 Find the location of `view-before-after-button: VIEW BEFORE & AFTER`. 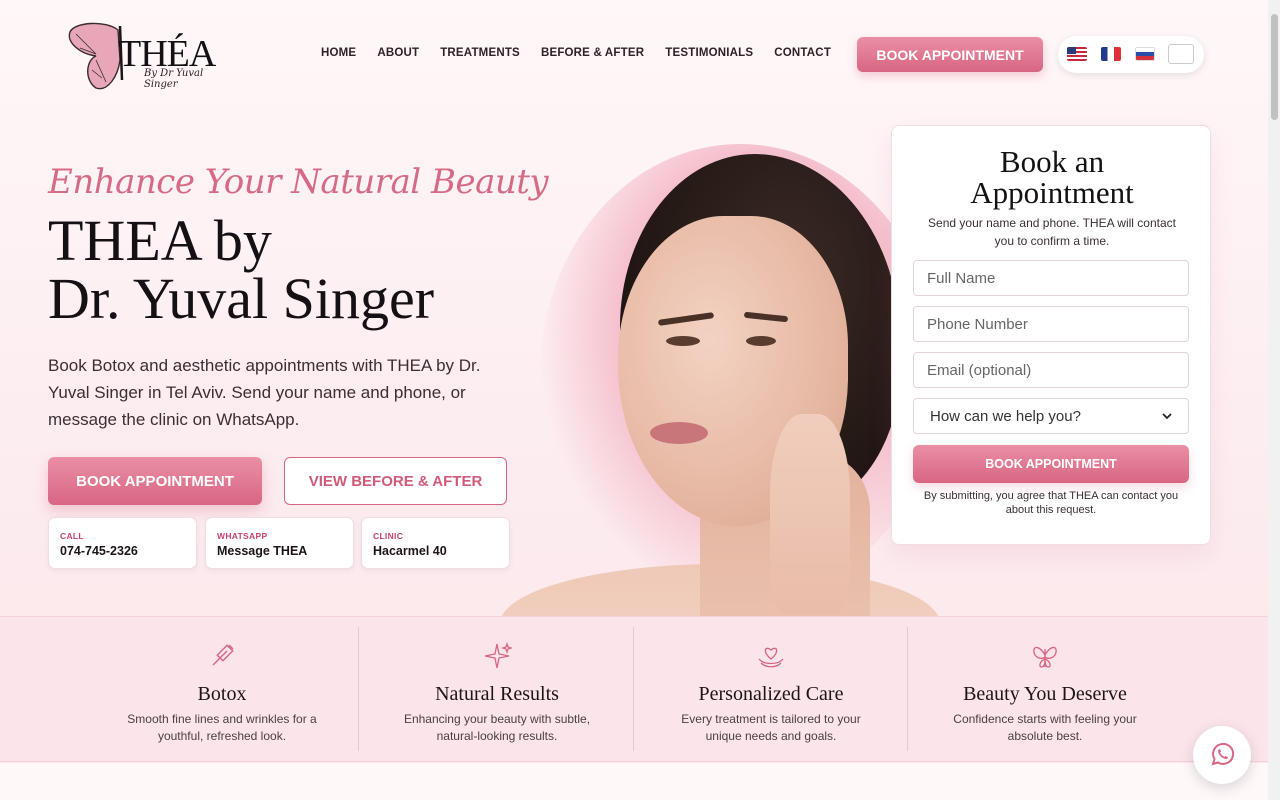

view-before-after-button: VIEW BEFORE & AFTER is located at coordinates (395, 481).